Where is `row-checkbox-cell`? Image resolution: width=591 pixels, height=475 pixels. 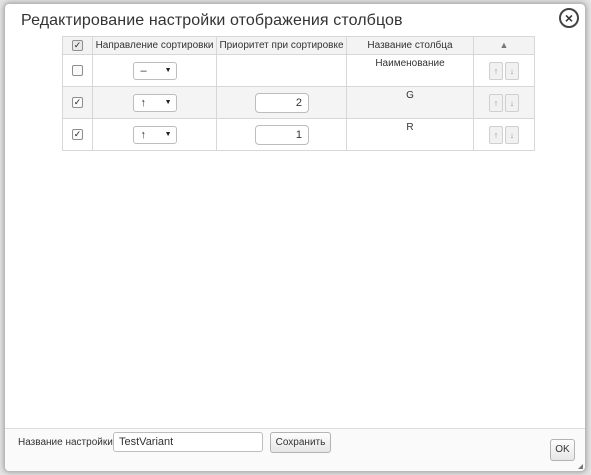 row-checkbox-cell is located at coordinates (77, 70).